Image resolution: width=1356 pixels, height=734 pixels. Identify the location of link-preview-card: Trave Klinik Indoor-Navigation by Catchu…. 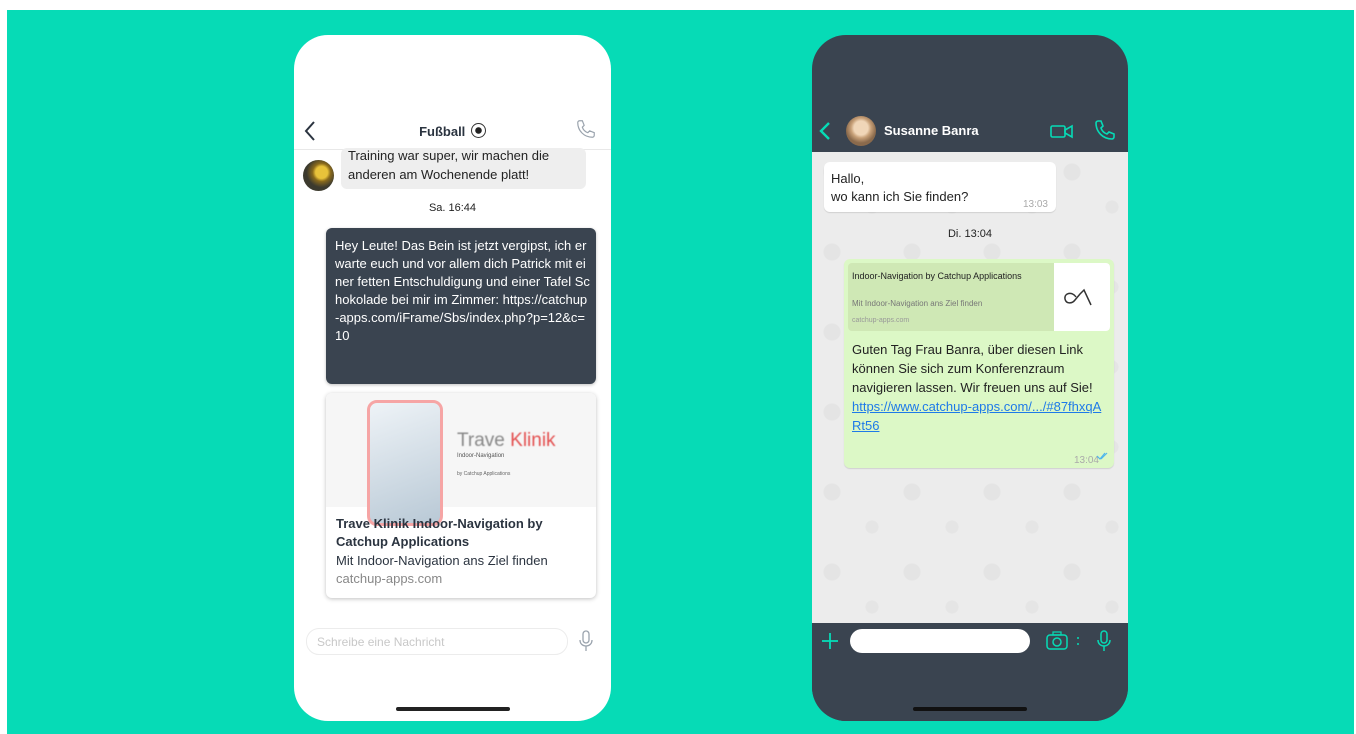
(461, 495).